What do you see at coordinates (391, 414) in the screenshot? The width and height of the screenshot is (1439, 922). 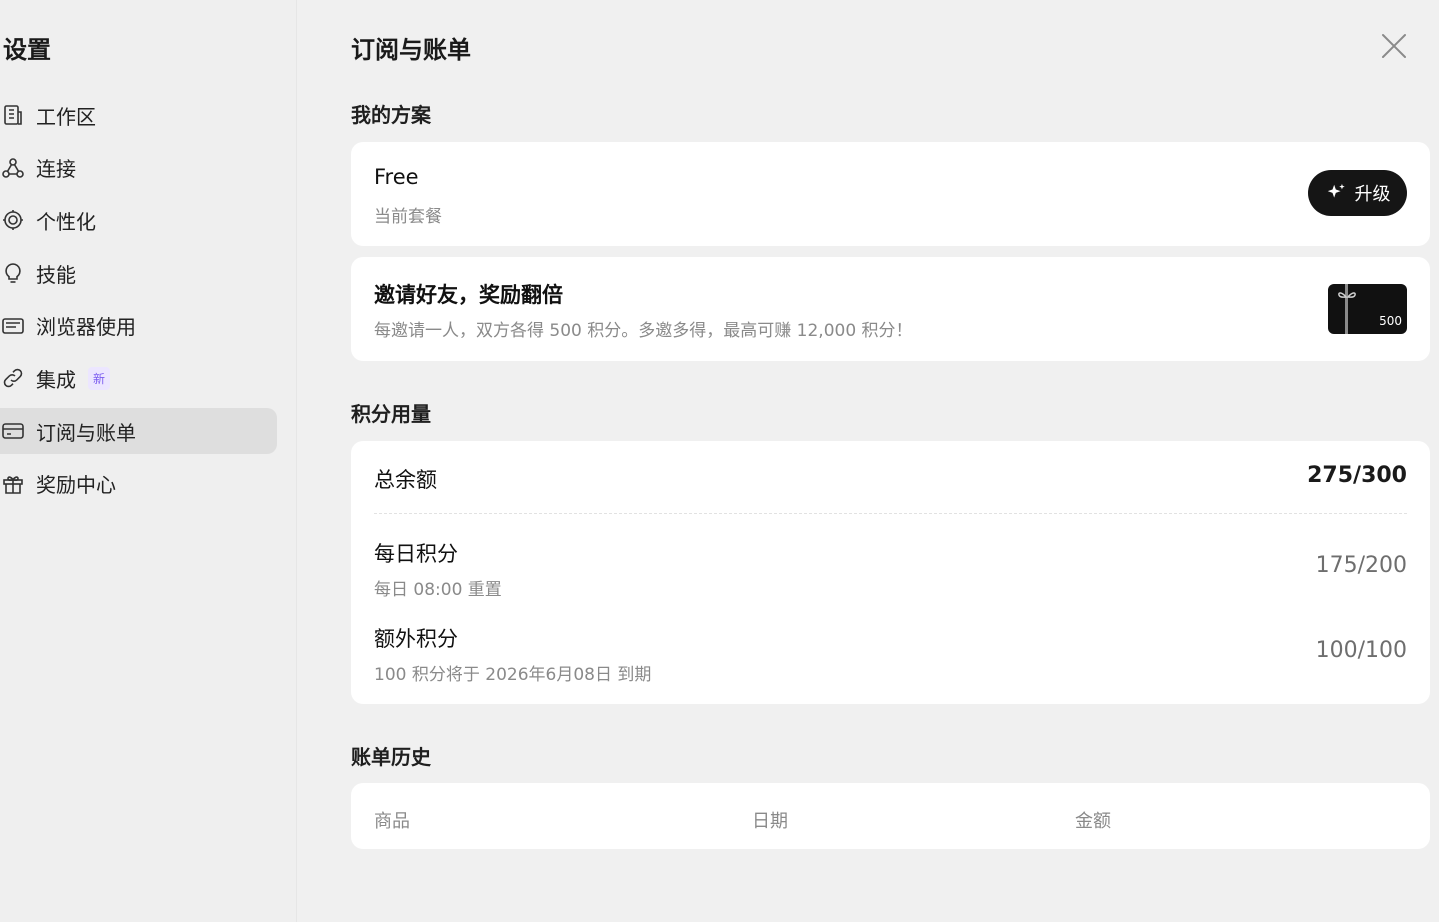 I see `credits-section-title: 积分用量` at bounding box center [391, 414].